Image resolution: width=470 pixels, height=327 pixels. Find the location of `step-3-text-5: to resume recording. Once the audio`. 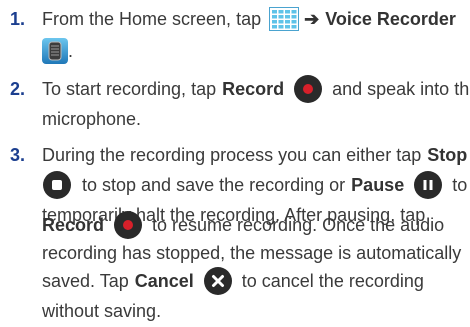

step-3-text-5: to resume recording. Once the audio is located at coordinates (298, 225).